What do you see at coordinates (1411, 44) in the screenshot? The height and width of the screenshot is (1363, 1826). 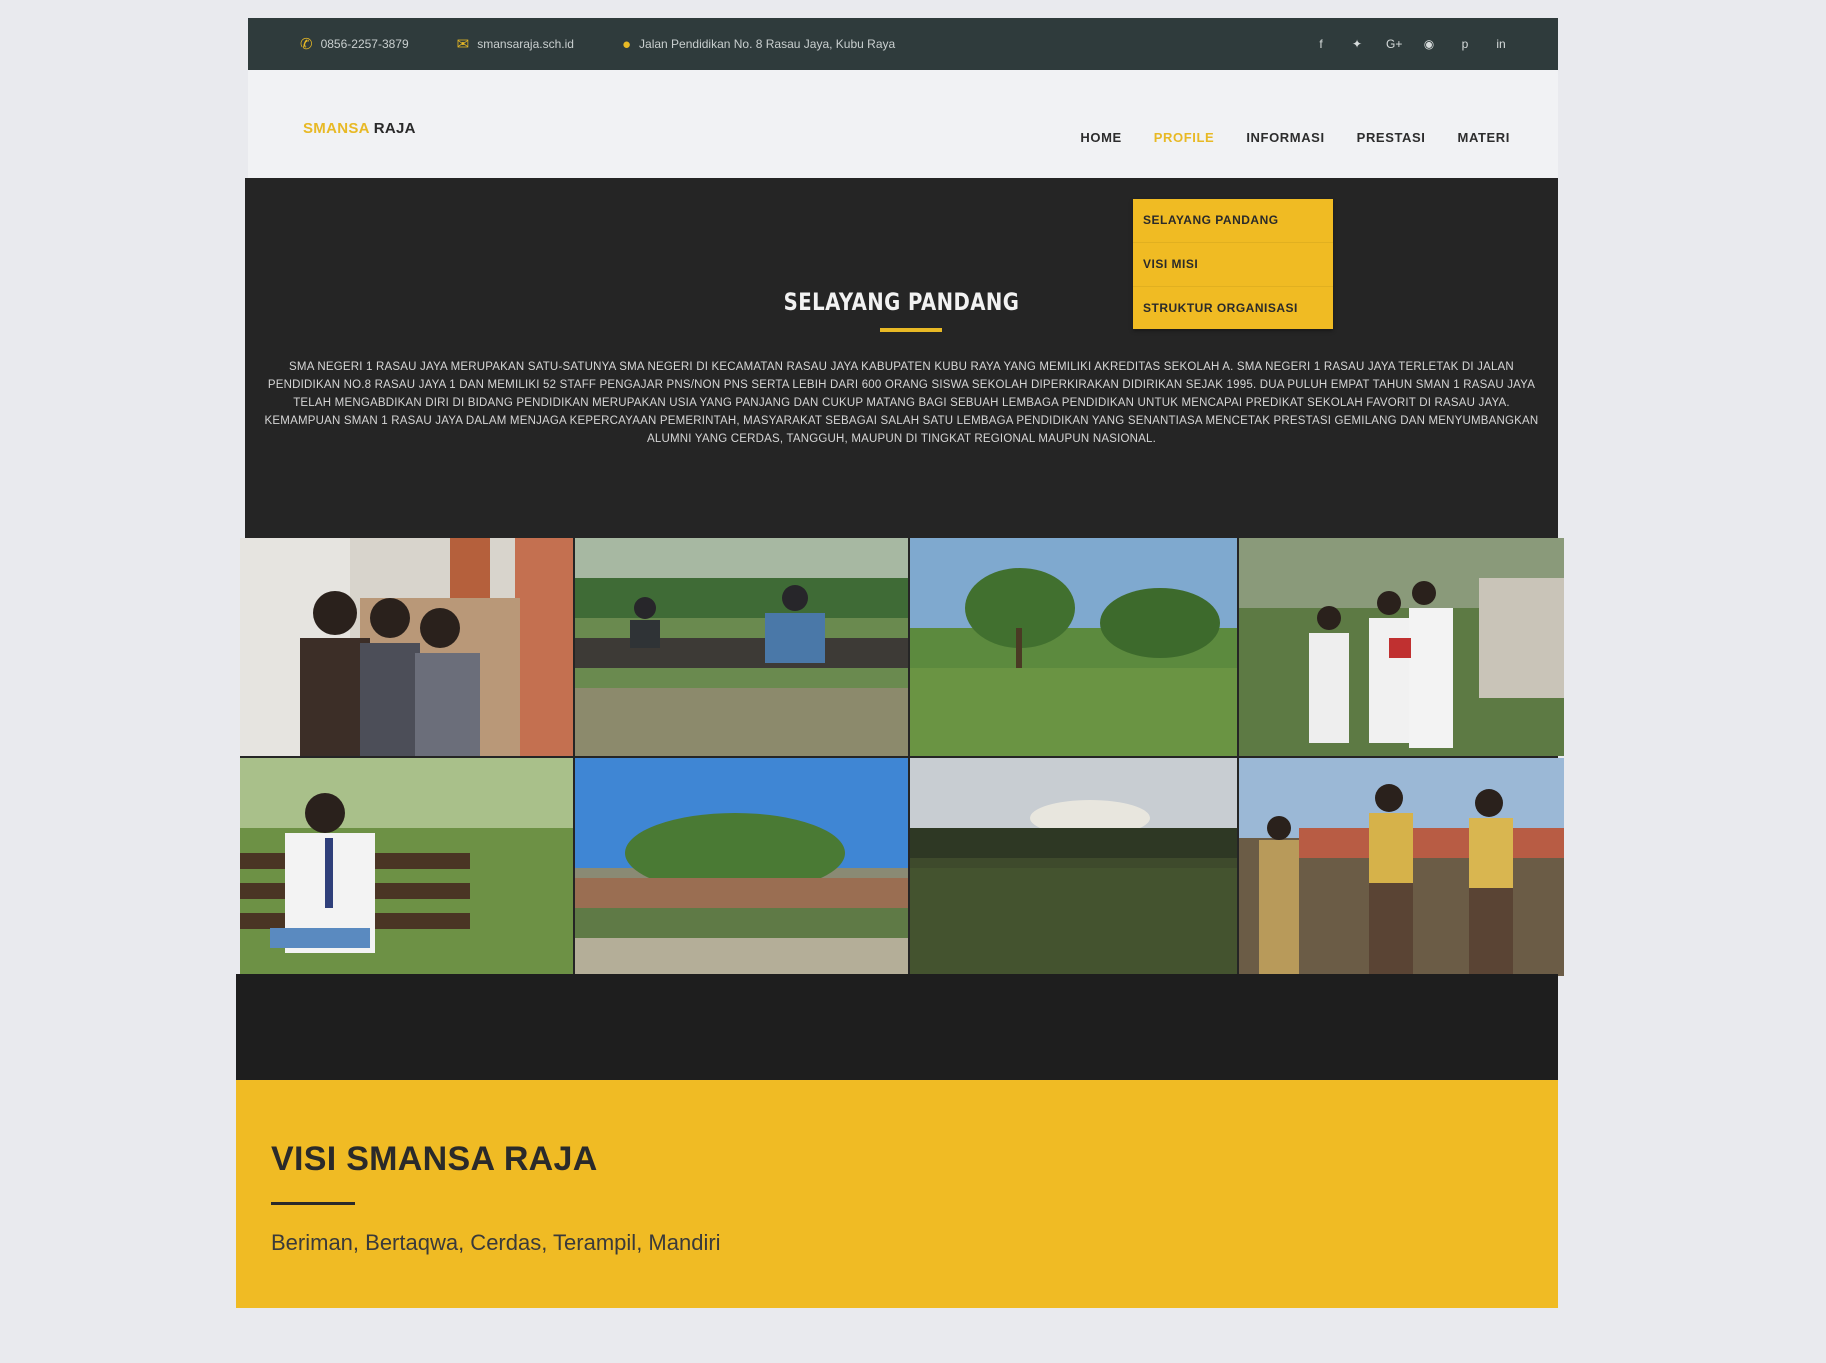 I see `social-links: f ✦ G+ ◉ p in` at bounding box center [1411, 44].